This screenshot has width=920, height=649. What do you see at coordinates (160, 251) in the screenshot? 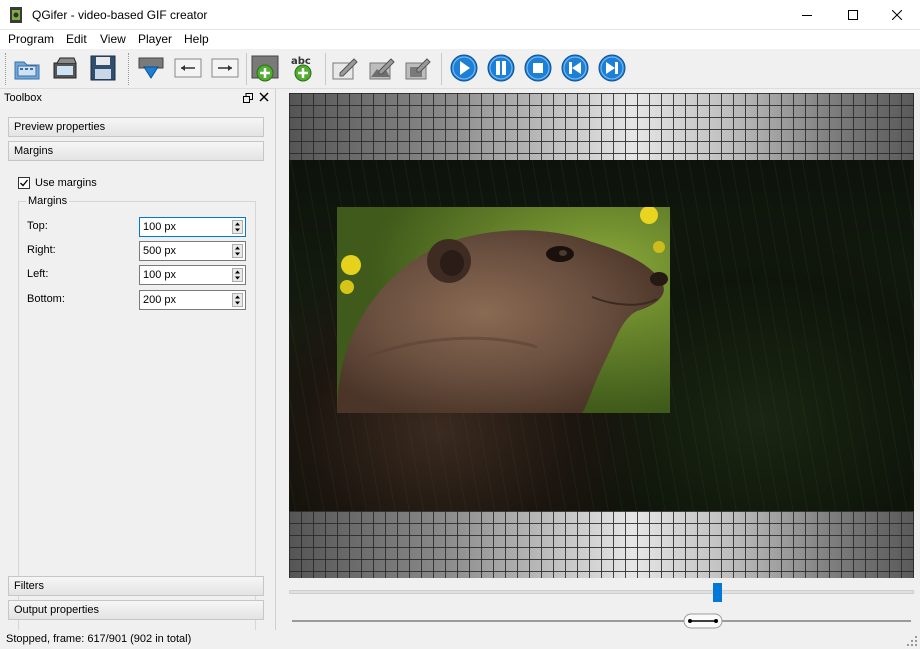
I see `right-margin-value: 500 px` at bounding box center [160, 251].